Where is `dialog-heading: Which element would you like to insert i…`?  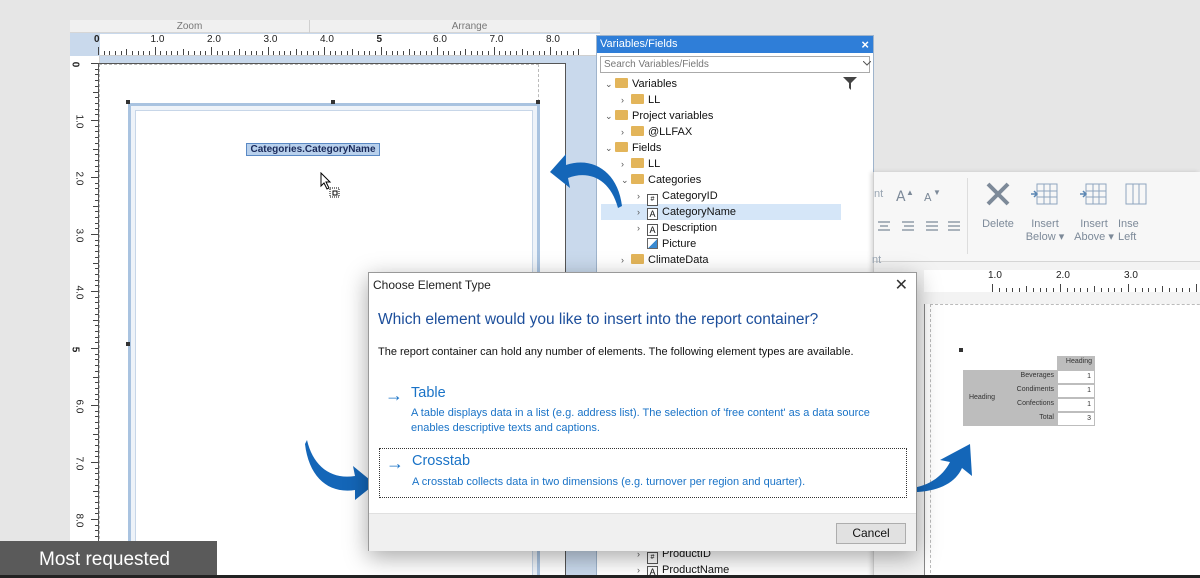 dialog-heading: Which element would you like to insert i… is located at coordinates (598, 319).